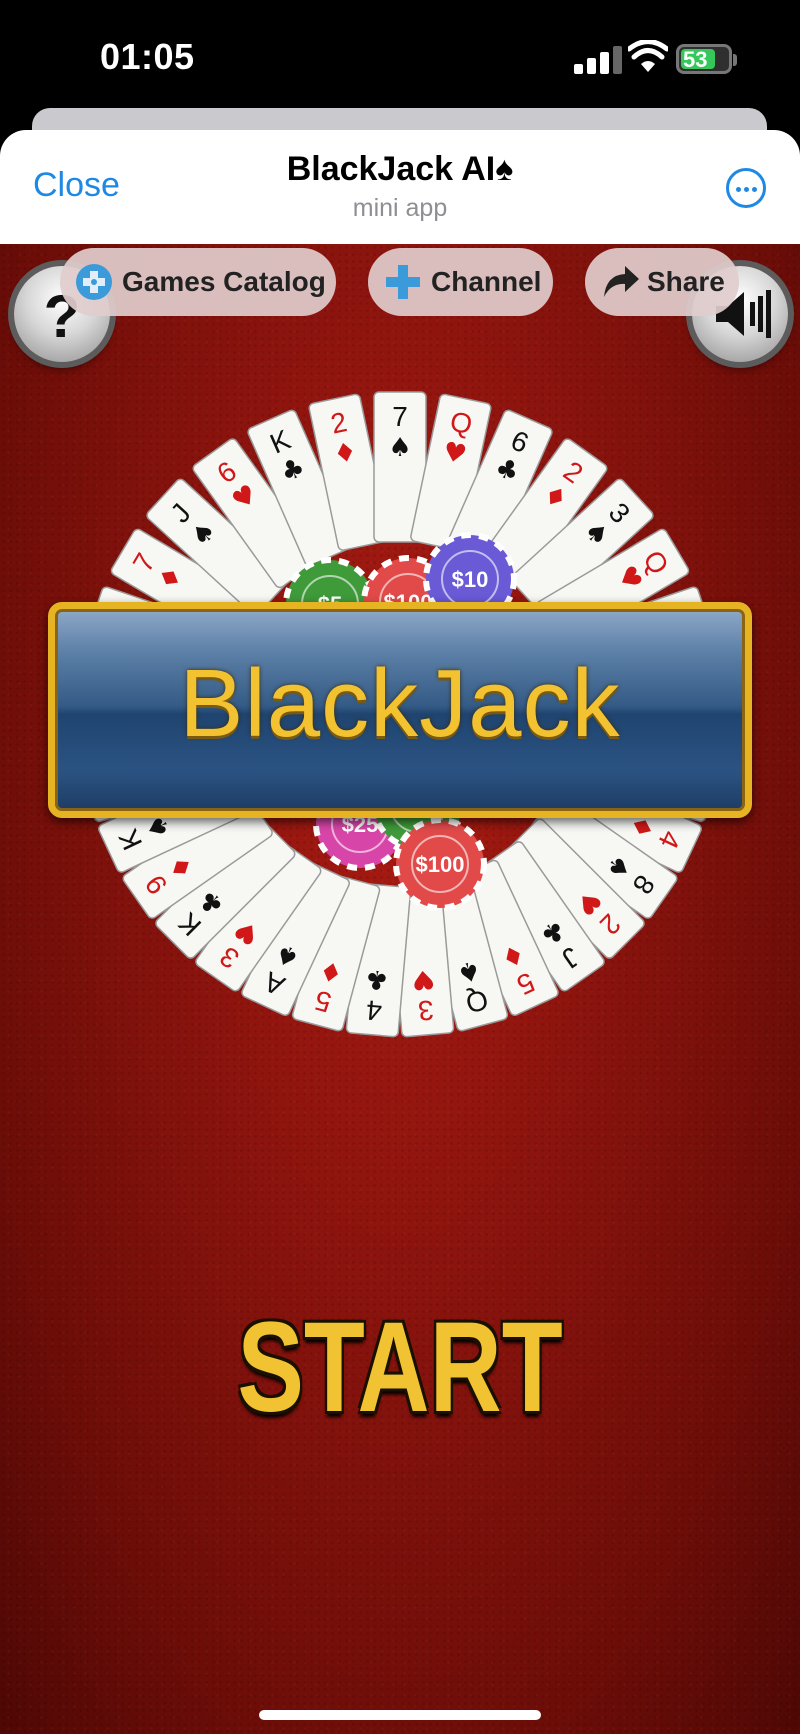 The width and height of the screenshot is (800, 1734). Describe the element at coordinates (400, 208) in the screenshot. I see `app-subtitle: mini app` at that location.